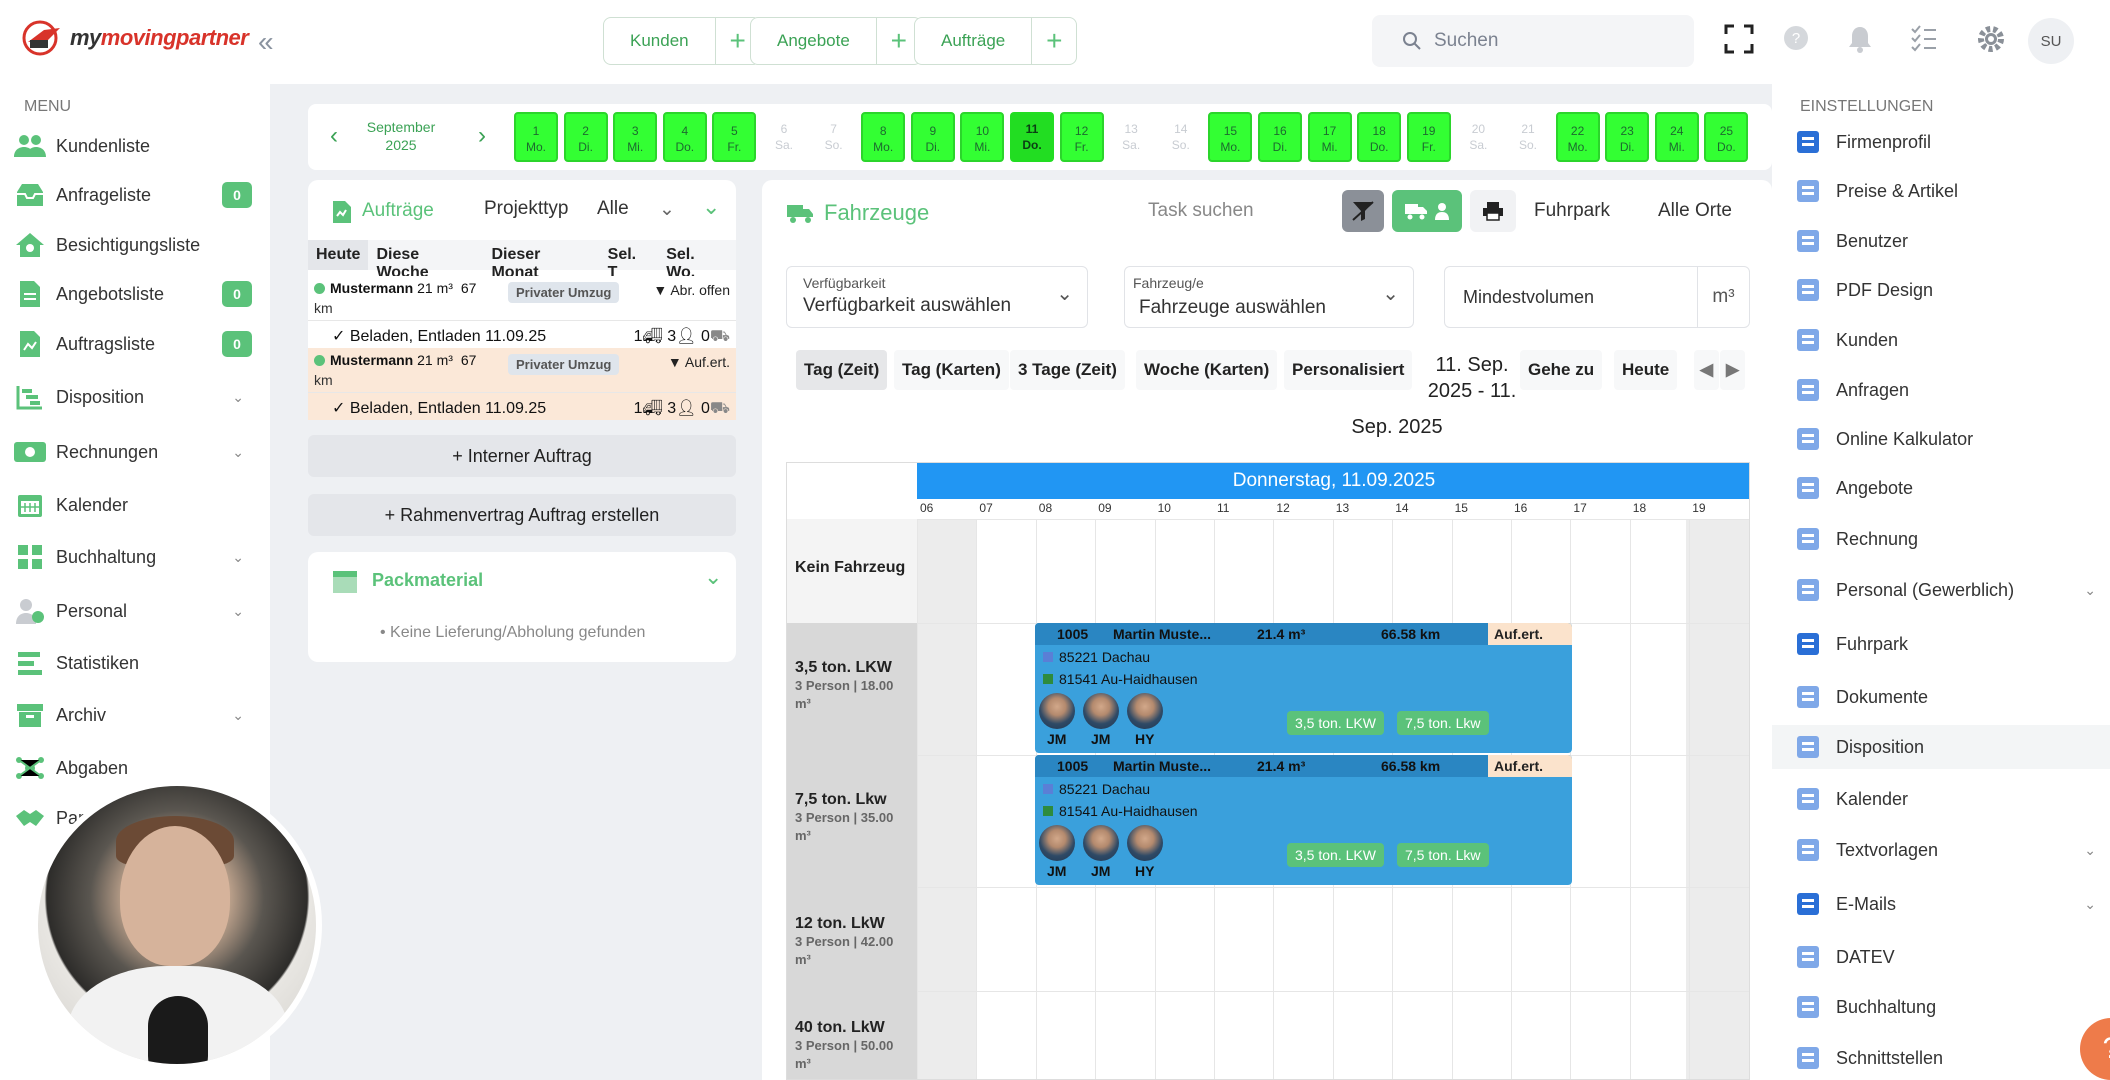 This screenshot has height=1080, width=2110. What do you see at coordinates (1054, 41) in the screenshot?
I see `add-auftraege-icon: +` at bounding box center [1054, 41].